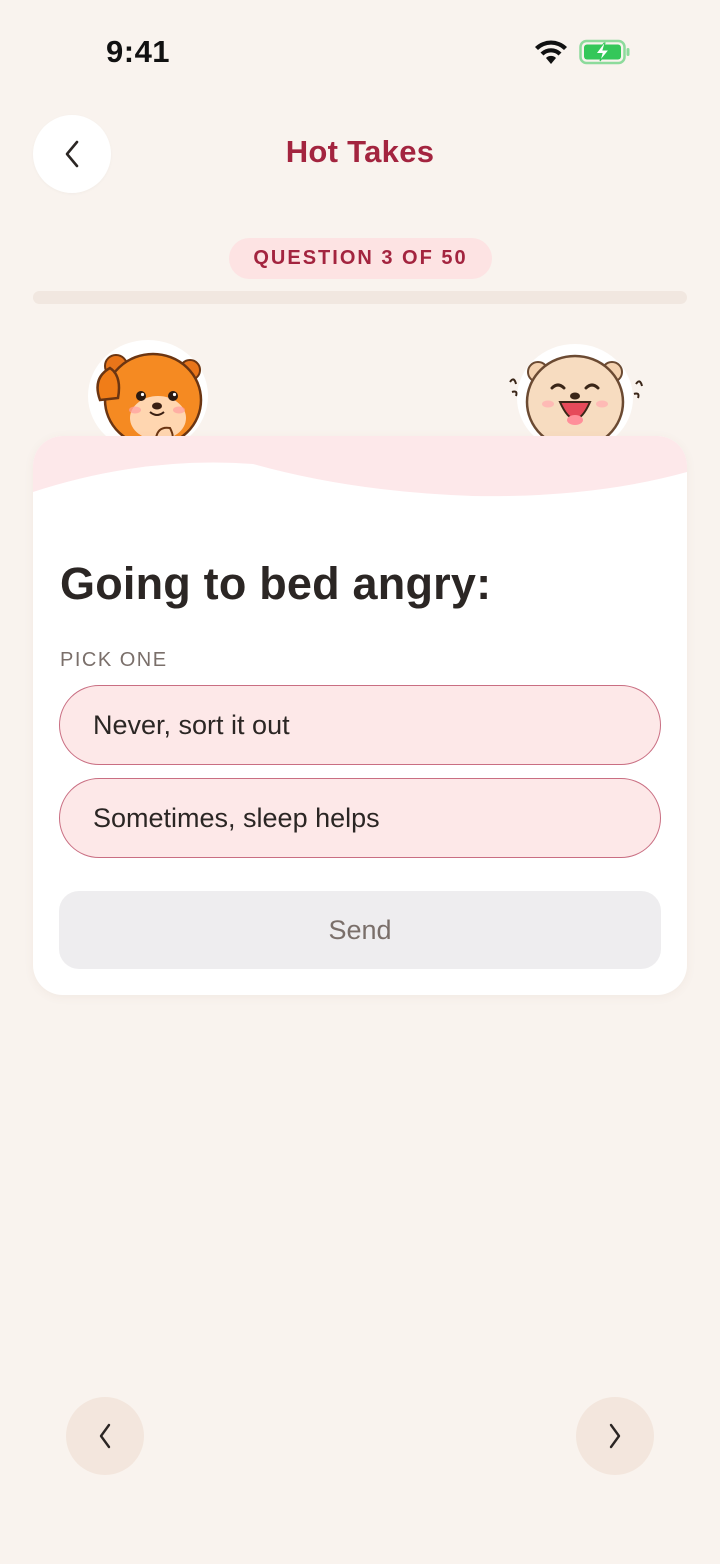  I want to click on page-title: Hot Takes, so click(360, 151).